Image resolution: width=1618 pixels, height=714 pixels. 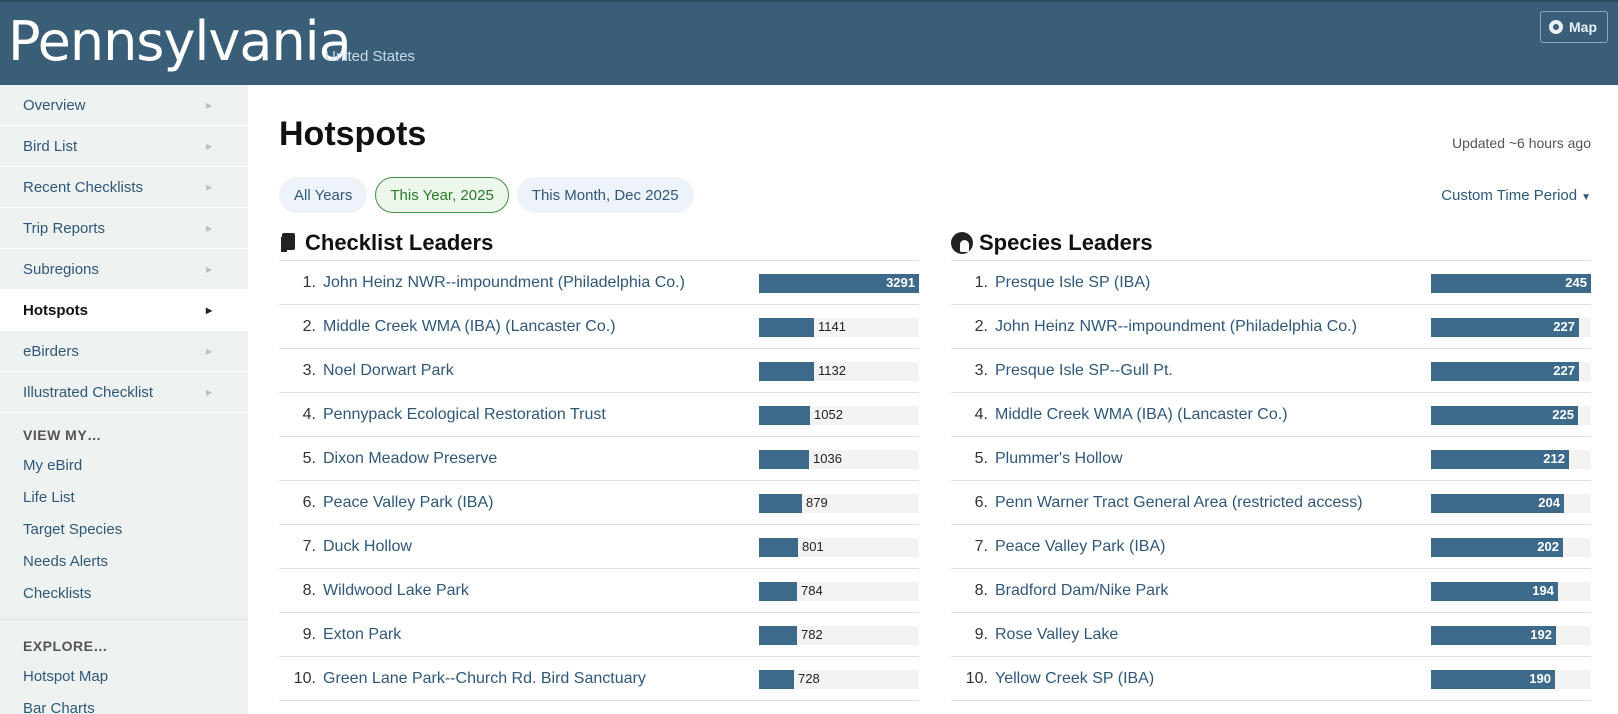 I want to click on map-button-label: Map, so click(x=1583, y=27).